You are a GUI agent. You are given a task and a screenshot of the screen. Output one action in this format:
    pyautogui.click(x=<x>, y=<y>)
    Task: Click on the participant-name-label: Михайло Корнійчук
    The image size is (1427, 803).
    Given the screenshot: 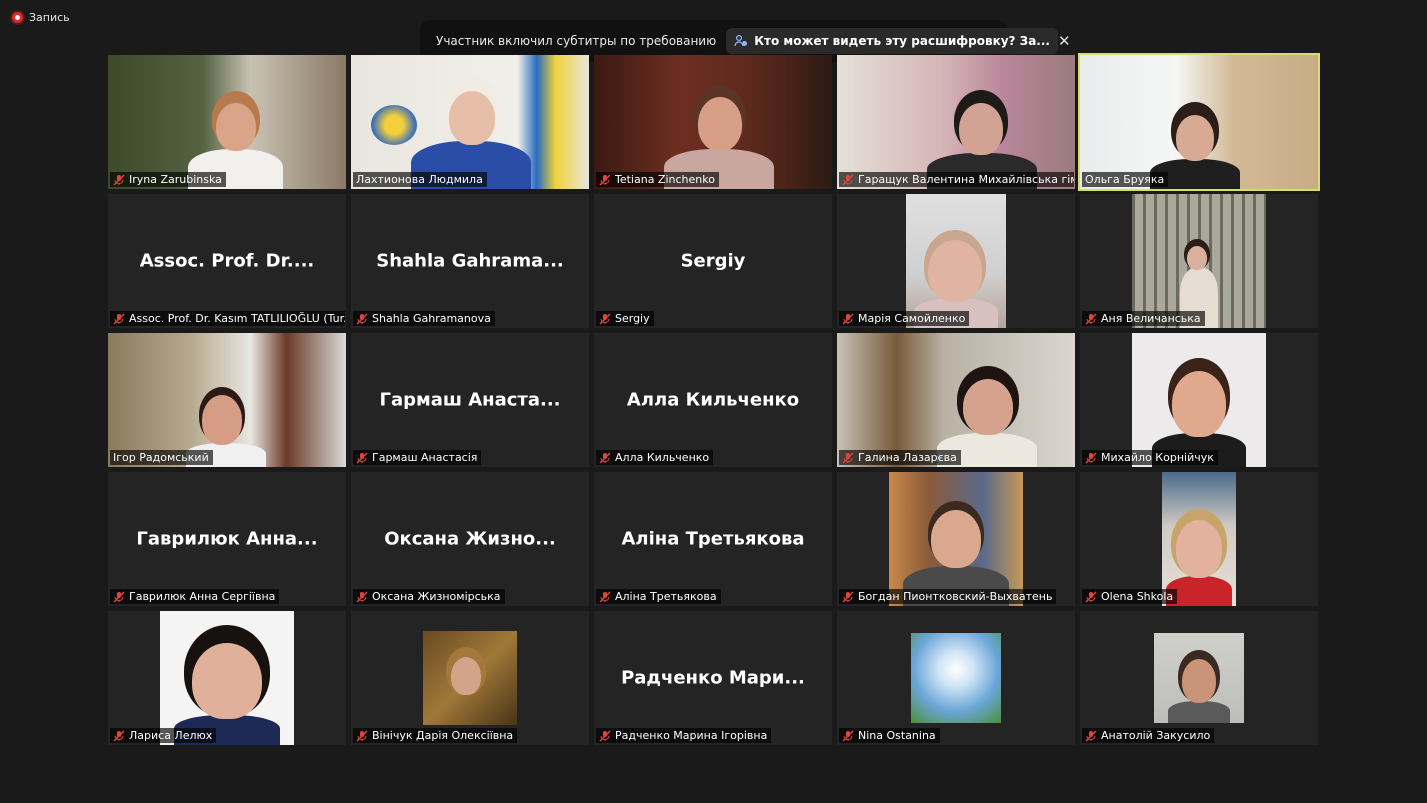 What is the action you would take?
    pyautogui.click(x=1150, y=457)
    